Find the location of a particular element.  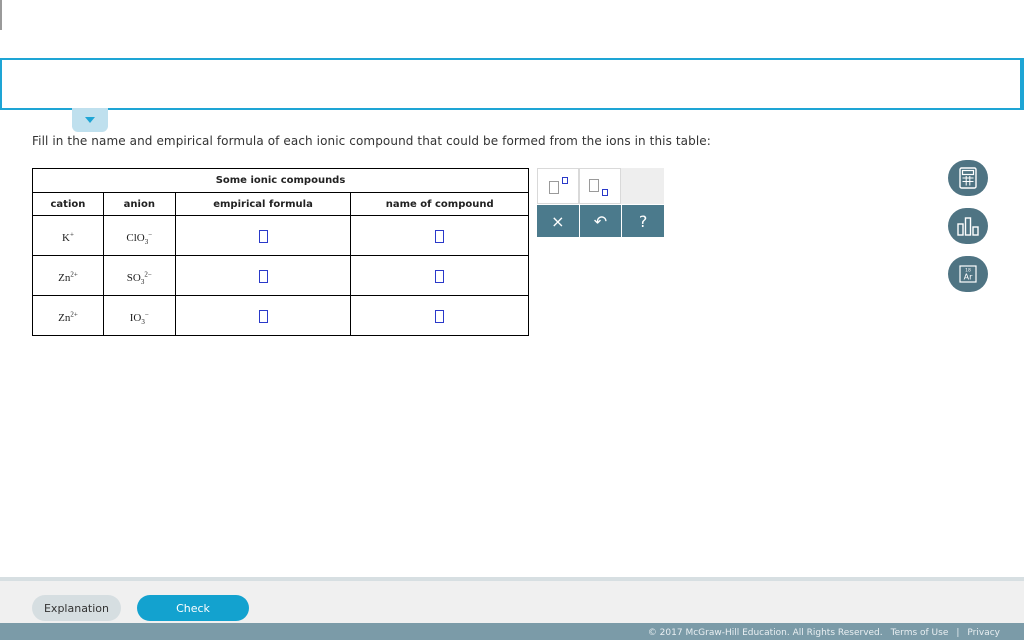

anion-ion: IO3− is located at coordinates (139, 318).